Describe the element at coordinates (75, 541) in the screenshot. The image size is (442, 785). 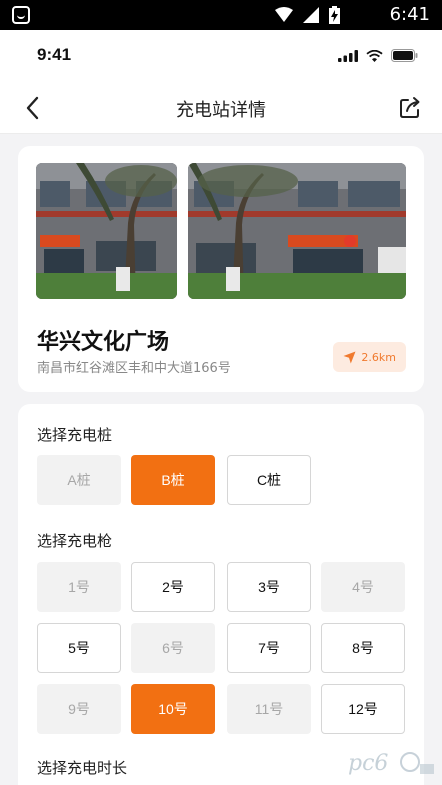
I see `gun-section-title: 选择充电枪` at that location.